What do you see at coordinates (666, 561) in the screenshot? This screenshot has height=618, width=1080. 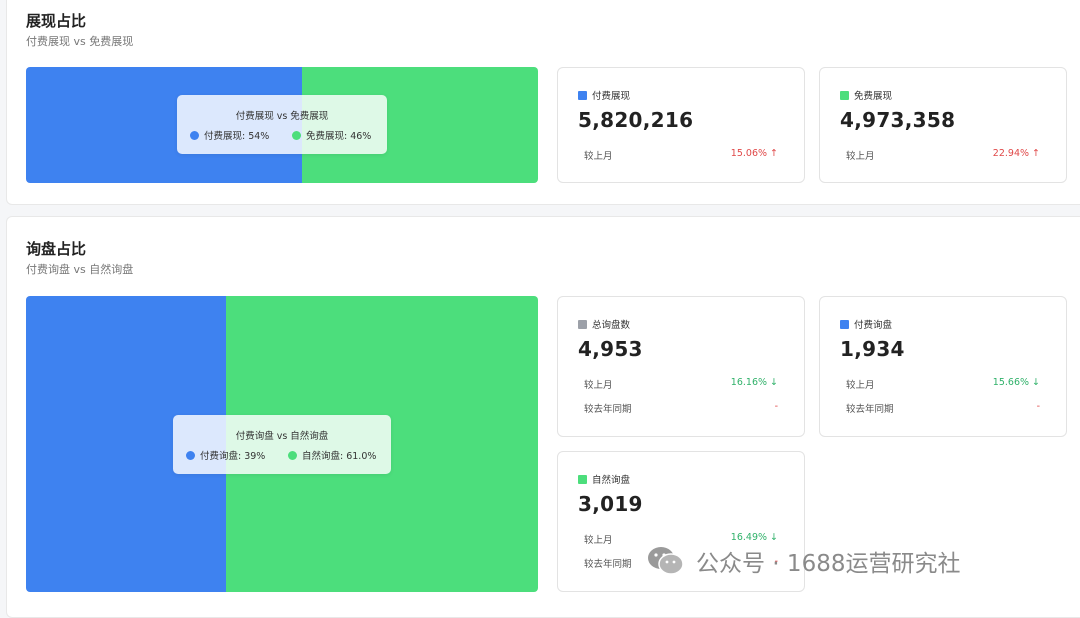 I see `wechat-icon` at bounding box center [666, 561].